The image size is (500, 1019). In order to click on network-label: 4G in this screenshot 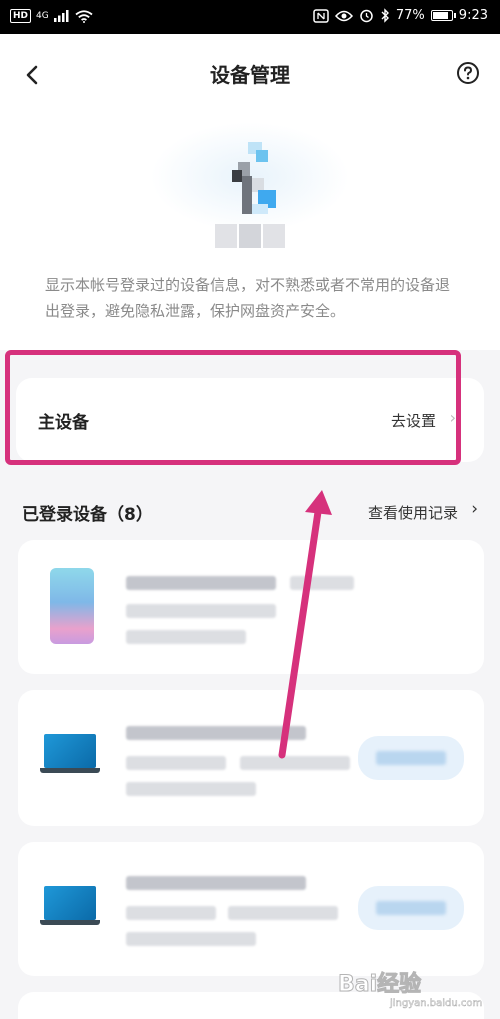, I will do `click(42, 16)`.